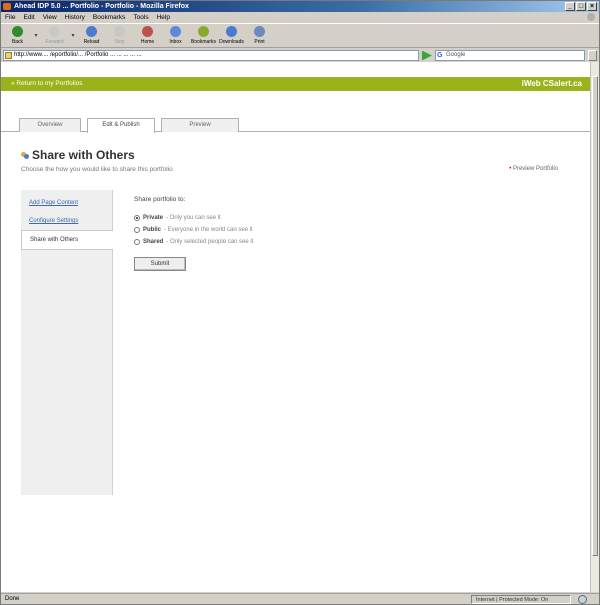  Describe the element at coordinates (137, 218) in the screenshot. I see `private-radio` at that location.